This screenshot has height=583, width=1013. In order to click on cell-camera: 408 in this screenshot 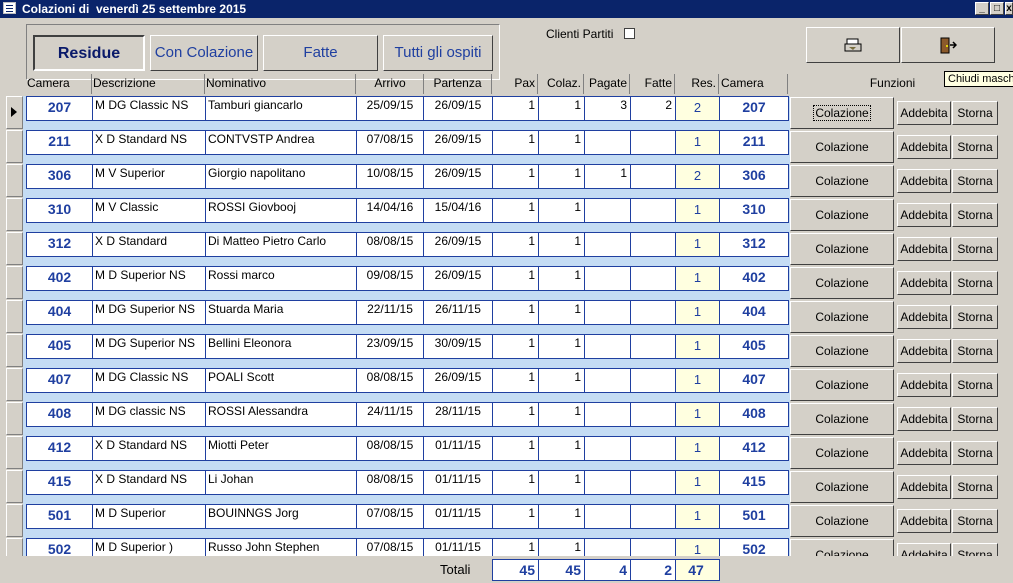, I will do `click(59, 414)`.